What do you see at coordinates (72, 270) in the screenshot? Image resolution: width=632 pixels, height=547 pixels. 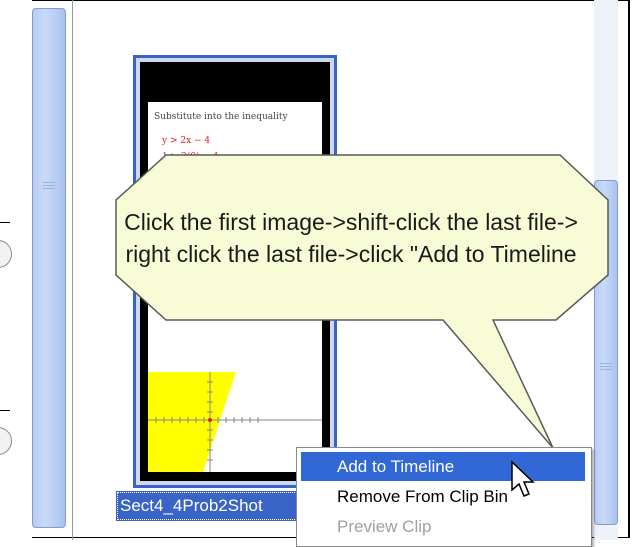 I see `panel-divider` at bounding box center [72, 270].